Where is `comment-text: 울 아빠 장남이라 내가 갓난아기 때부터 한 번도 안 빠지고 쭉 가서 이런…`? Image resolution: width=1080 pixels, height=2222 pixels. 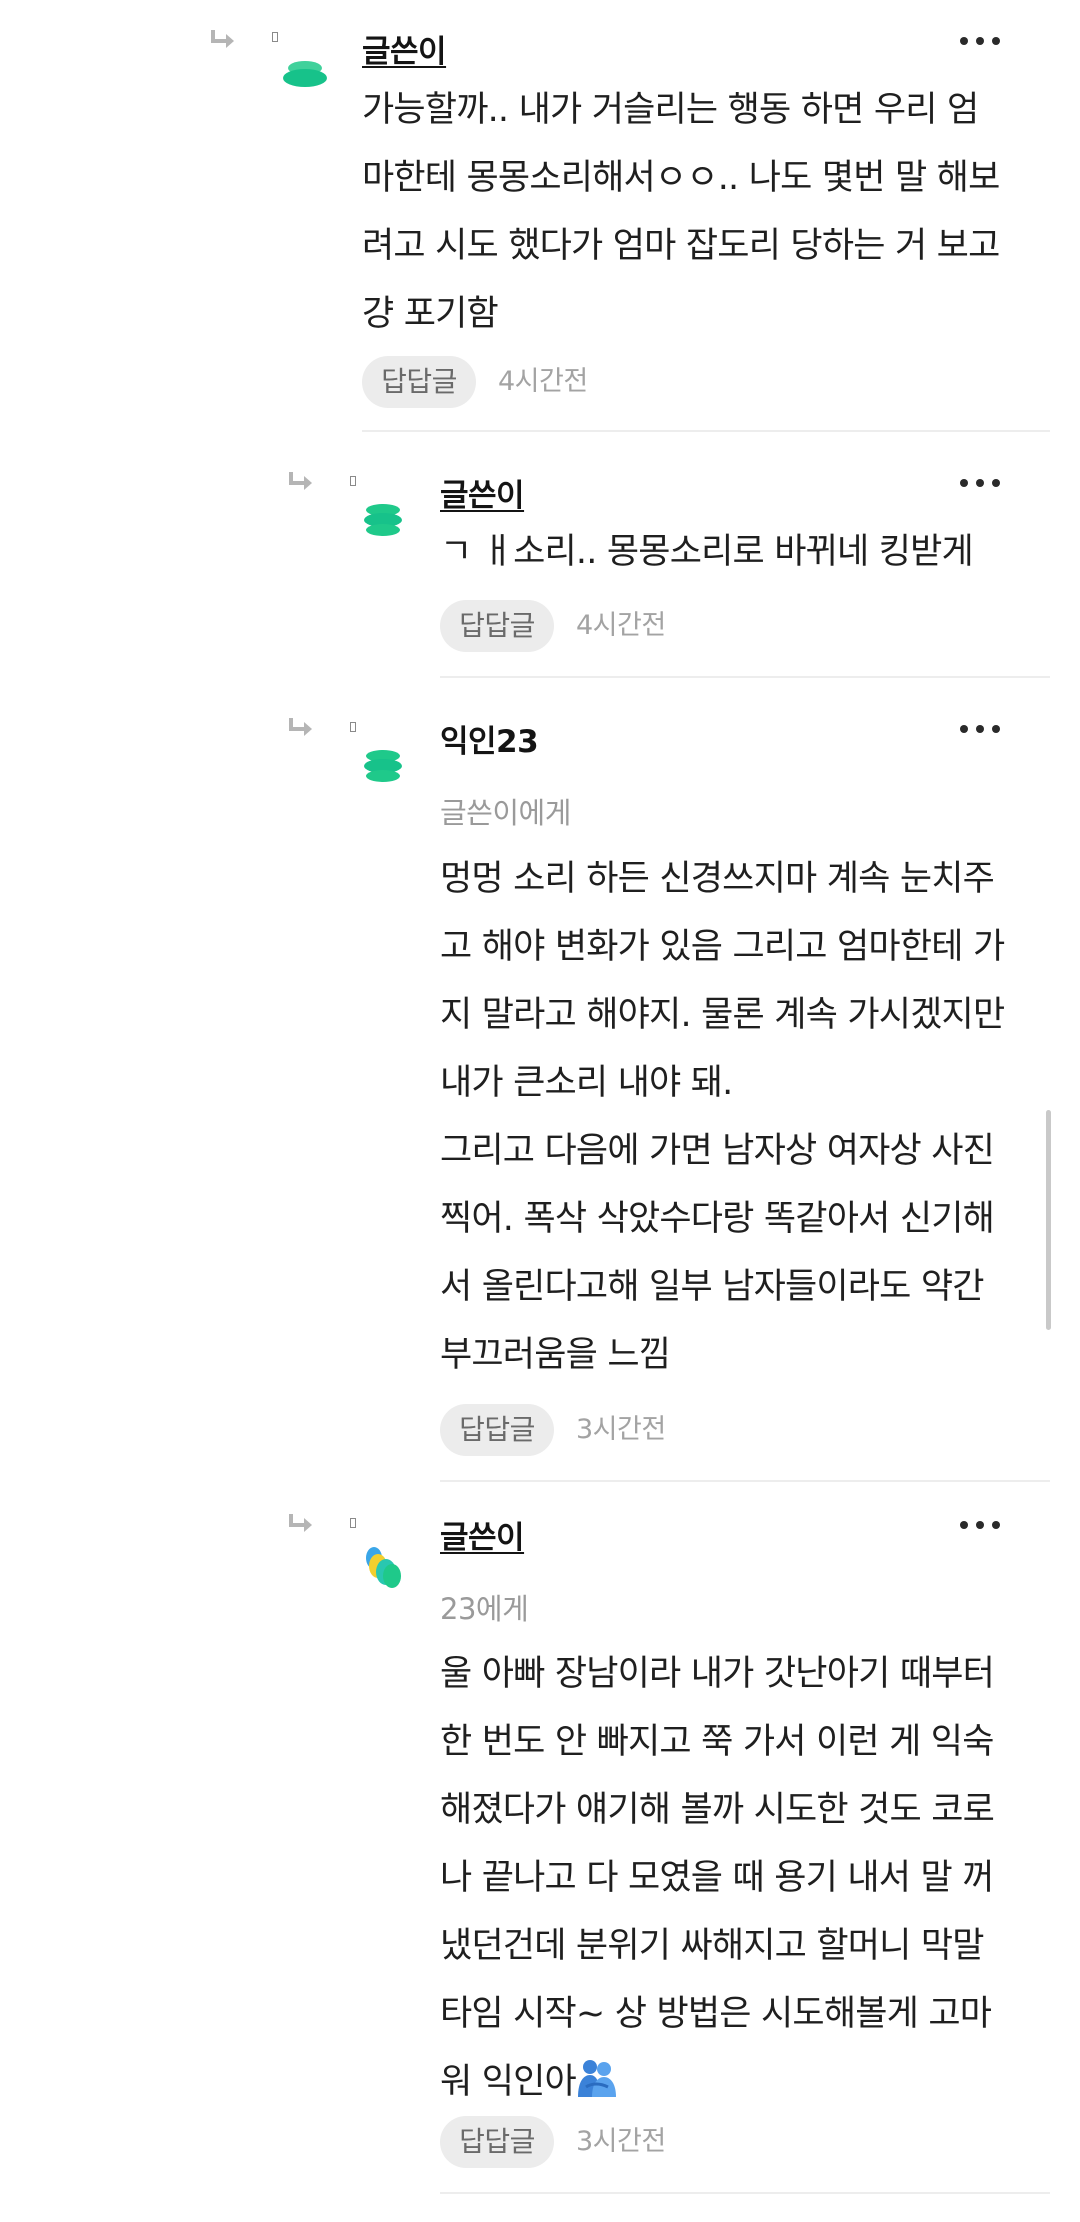 comment-text: 울 아빠 장남이라 내가 갓난아기 때부터 한 번도 안 빠지고 쭉 가서 이런… is located at coordinates (717, 1878).